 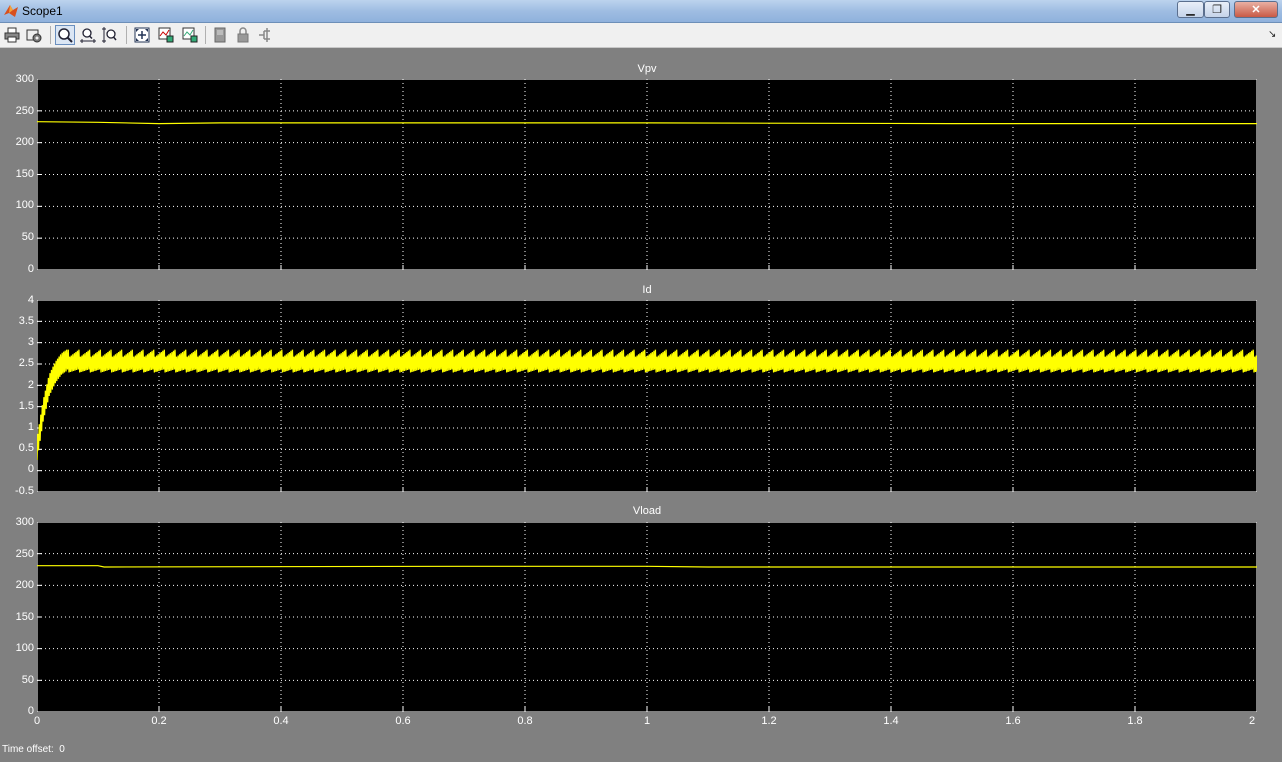 What do you see at coordinates (243, 35) in the screenshot?
I see `lock-icon` at bounding box center [243, 35].